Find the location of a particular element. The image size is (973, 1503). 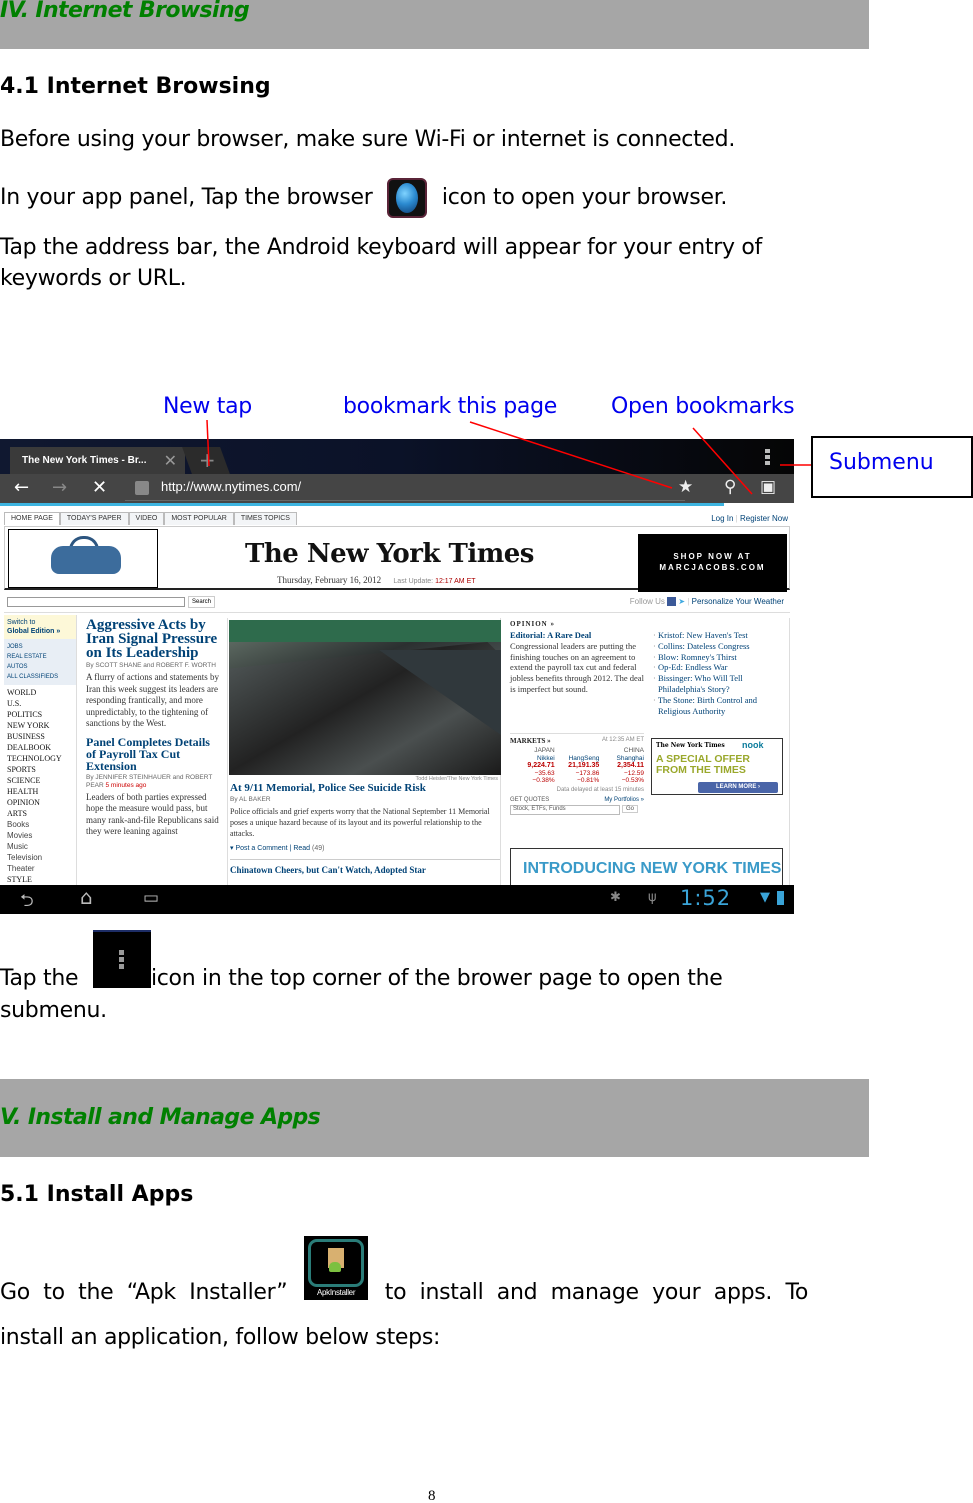

twitter-icon: ➤ is located at coordinates (681, 601).